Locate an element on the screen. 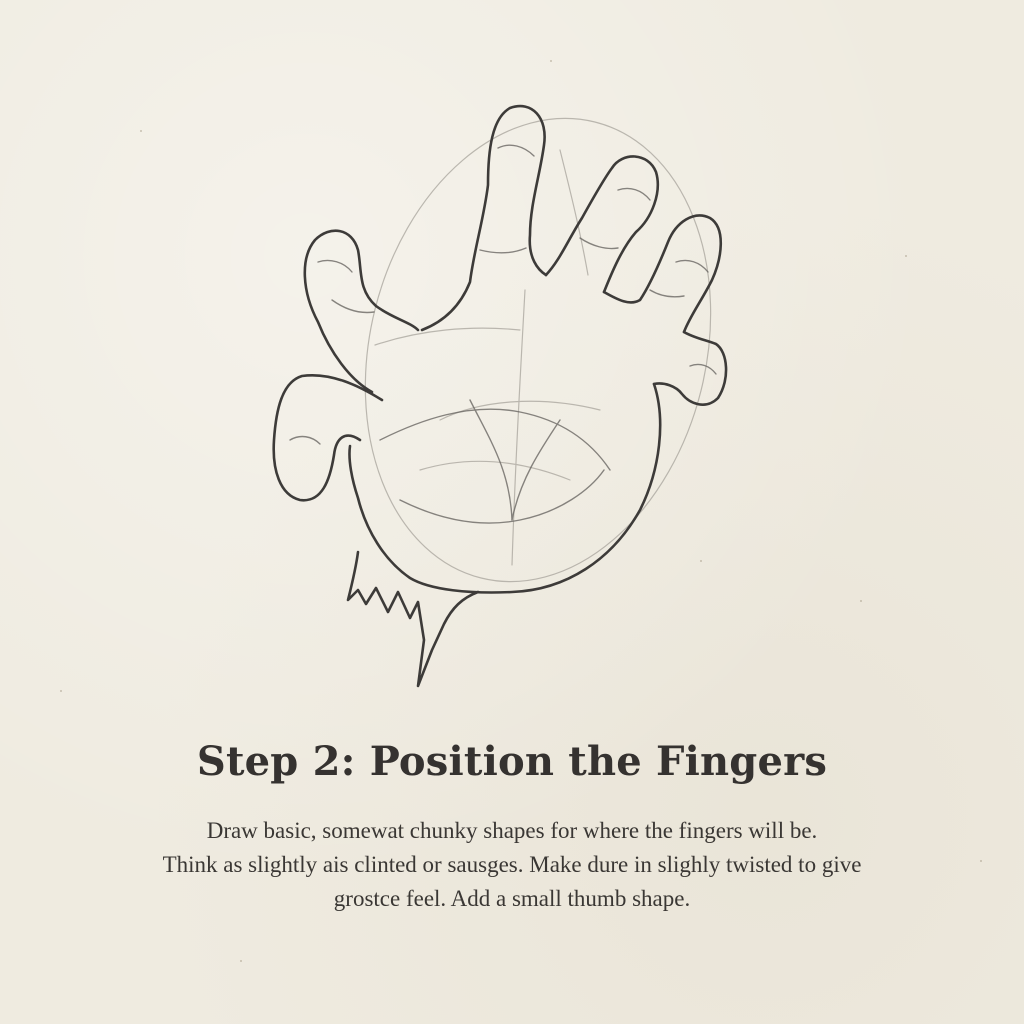 This screenshot has height=1024, width=1024. left-finger-outline is located at coordinates (361, 311).